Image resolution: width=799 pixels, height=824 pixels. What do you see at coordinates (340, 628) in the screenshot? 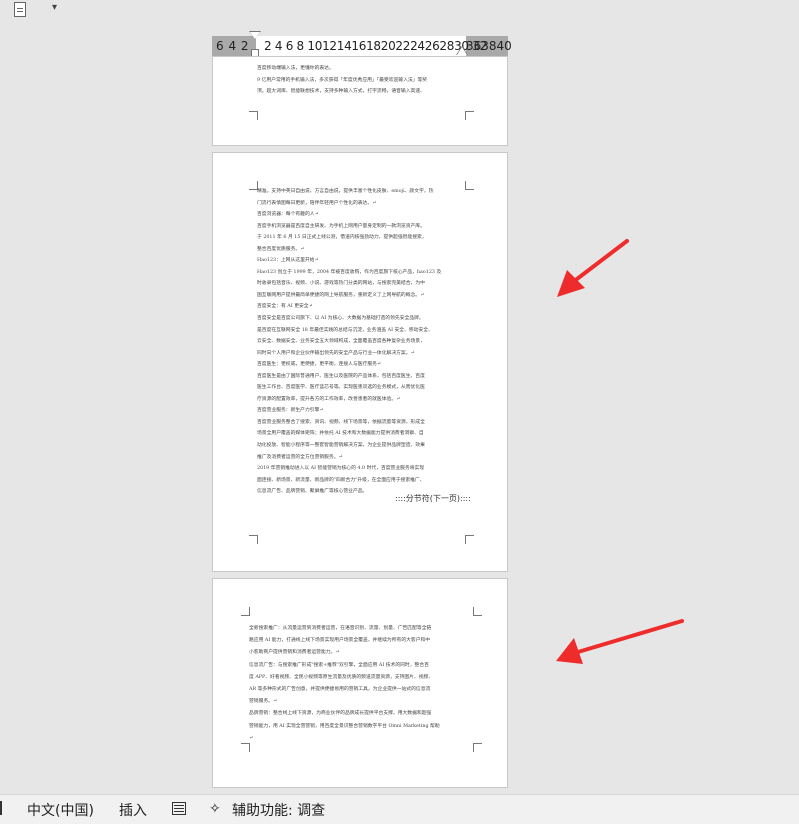
I see `text-line: 全新搜索推广：从流量运营到消费者运营，在语音识别、流量、划量、广告匹配等全链` at bounding box center [340, 628].